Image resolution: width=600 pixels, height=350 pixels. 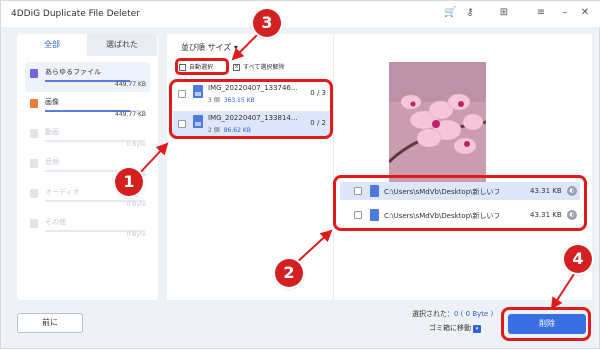 What do you see at coordinates (87, 227) in the screenshot?
I see `category-item: その他 0 Byte` at bounding box center [87, 227].